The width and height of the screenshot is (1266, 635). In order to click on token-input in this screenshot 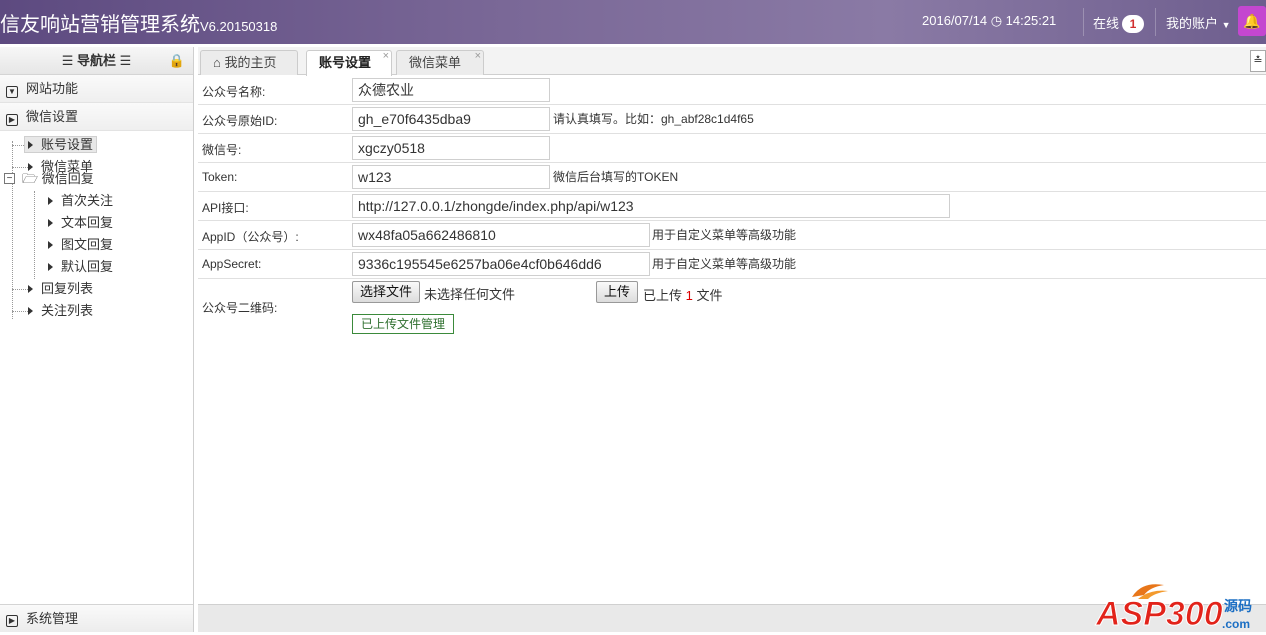, I will do `click(451, 177)`.